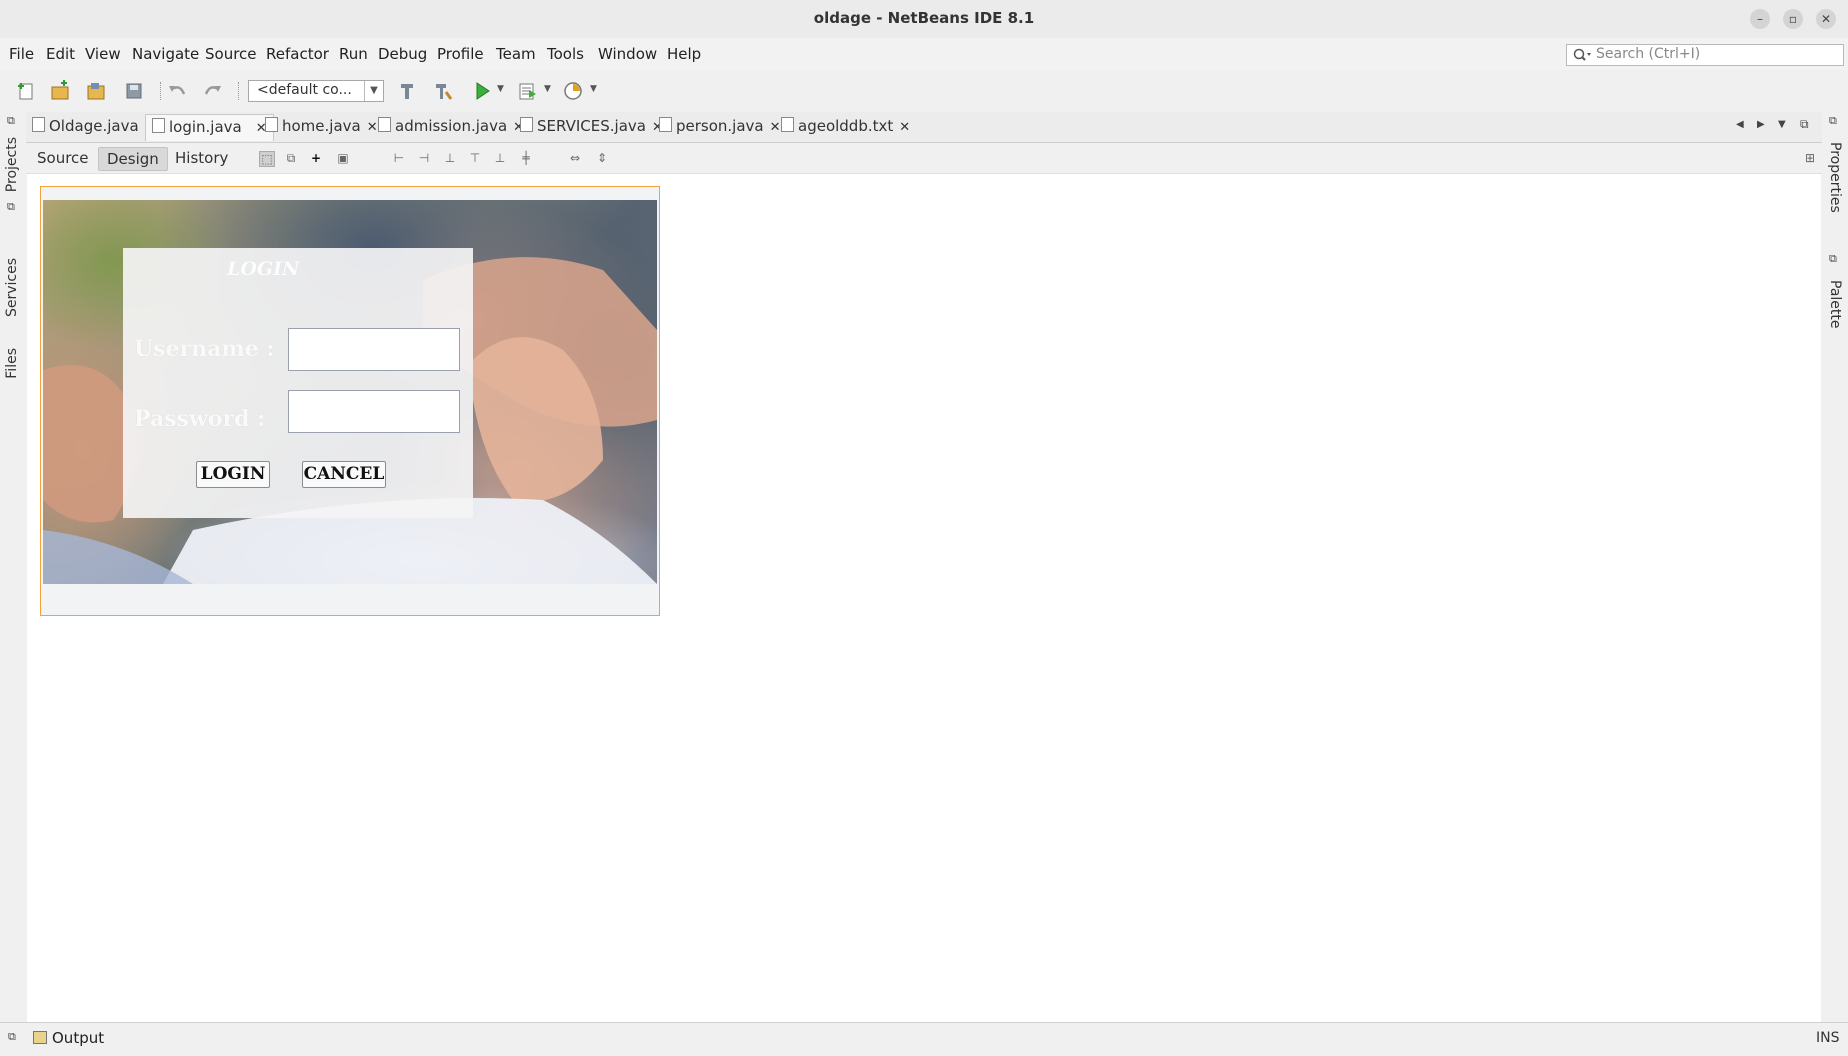 The image size is (1848, 1056). Describe the element at coordinates (63, 158) in the screenshot. I see `source-view-button: Source` at that location.